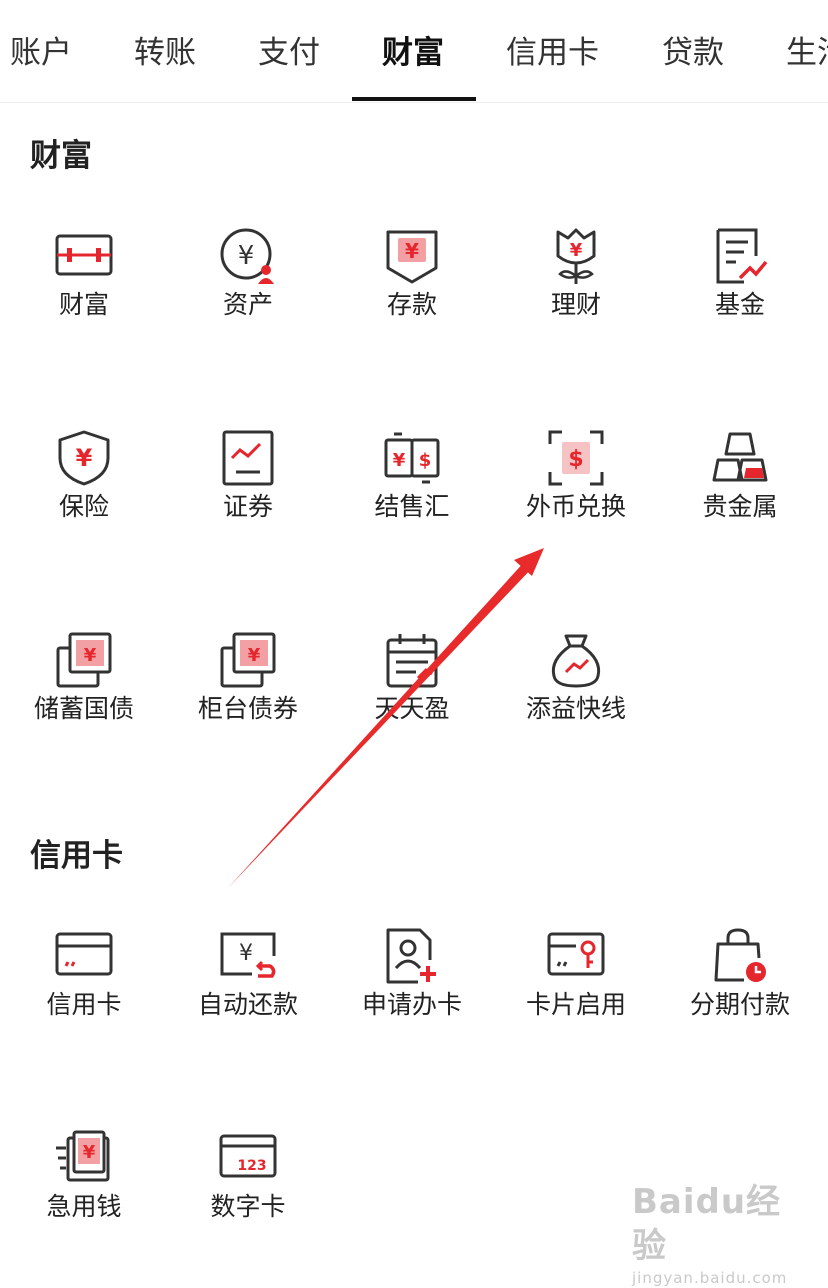 The width and height of the screenshot is (828, 1288). What do you see at coordinates (247, 506) in the screenshot?
I see `grid-item-label: 证券` at bounding box center [247, 506].